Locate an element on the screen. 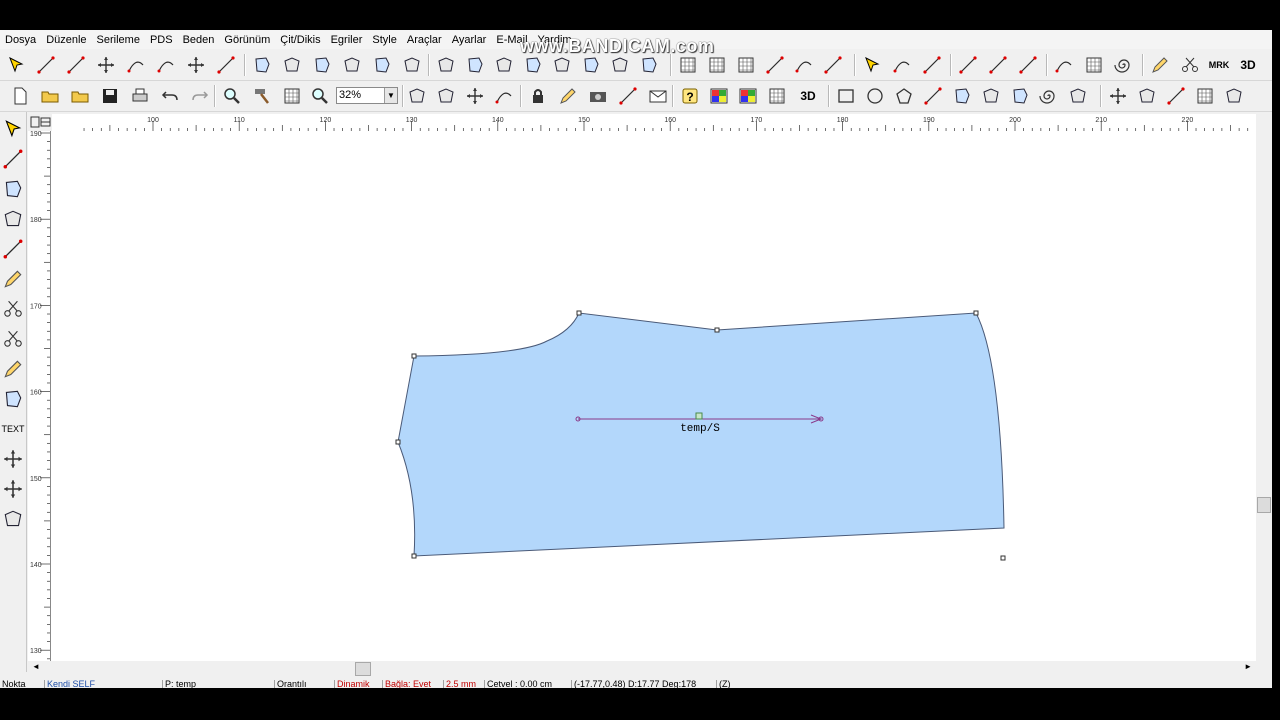 The height and width of the screenshot is (720, 1280). left-tool-12-button is located at coordinates (13, 489).